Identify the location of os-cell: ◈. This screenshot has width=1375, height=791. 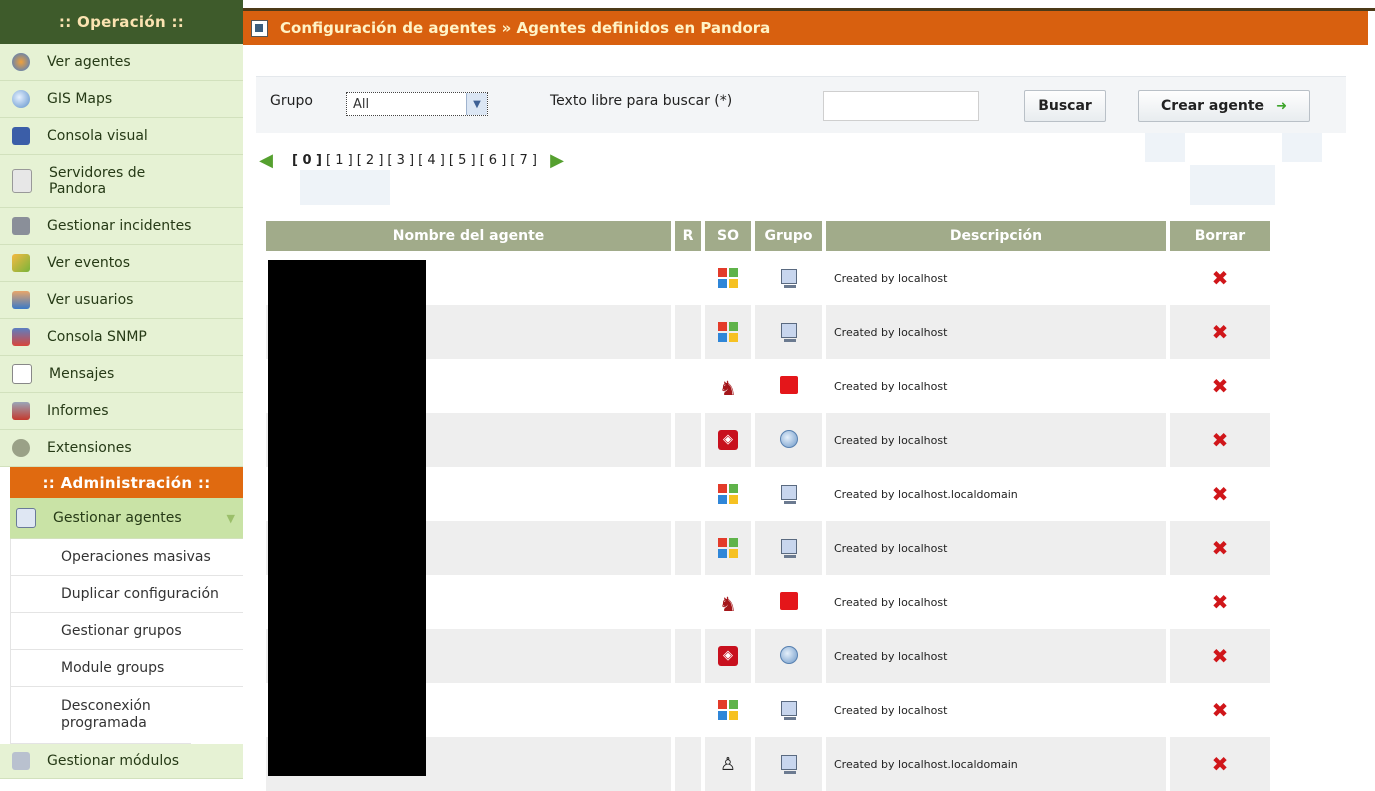
(728, 440).